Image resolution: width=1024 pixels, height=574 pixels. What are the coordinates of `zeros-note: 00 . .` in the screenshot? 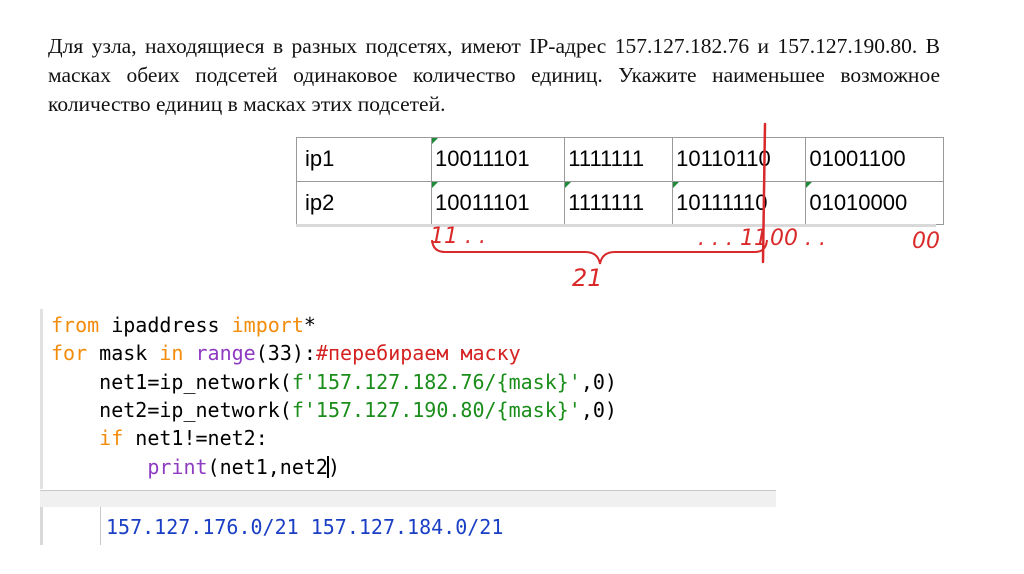 It's located at (798, 238).